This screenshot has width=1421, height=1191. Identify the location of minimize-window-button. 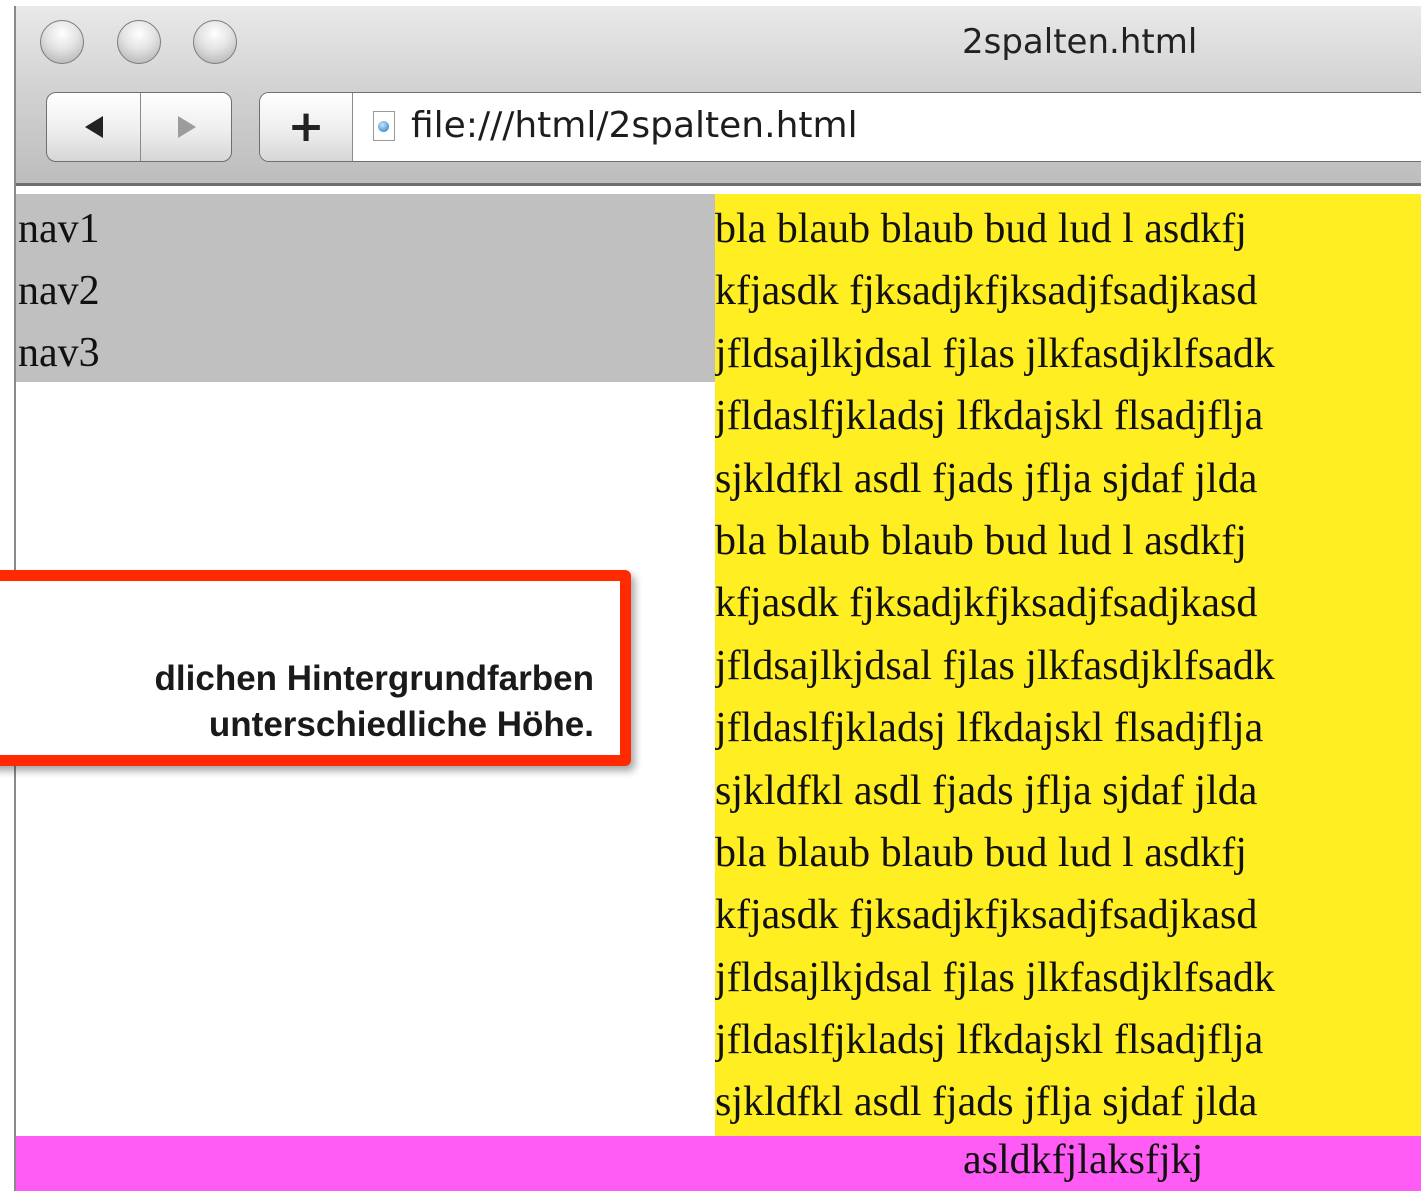
(139, 42).